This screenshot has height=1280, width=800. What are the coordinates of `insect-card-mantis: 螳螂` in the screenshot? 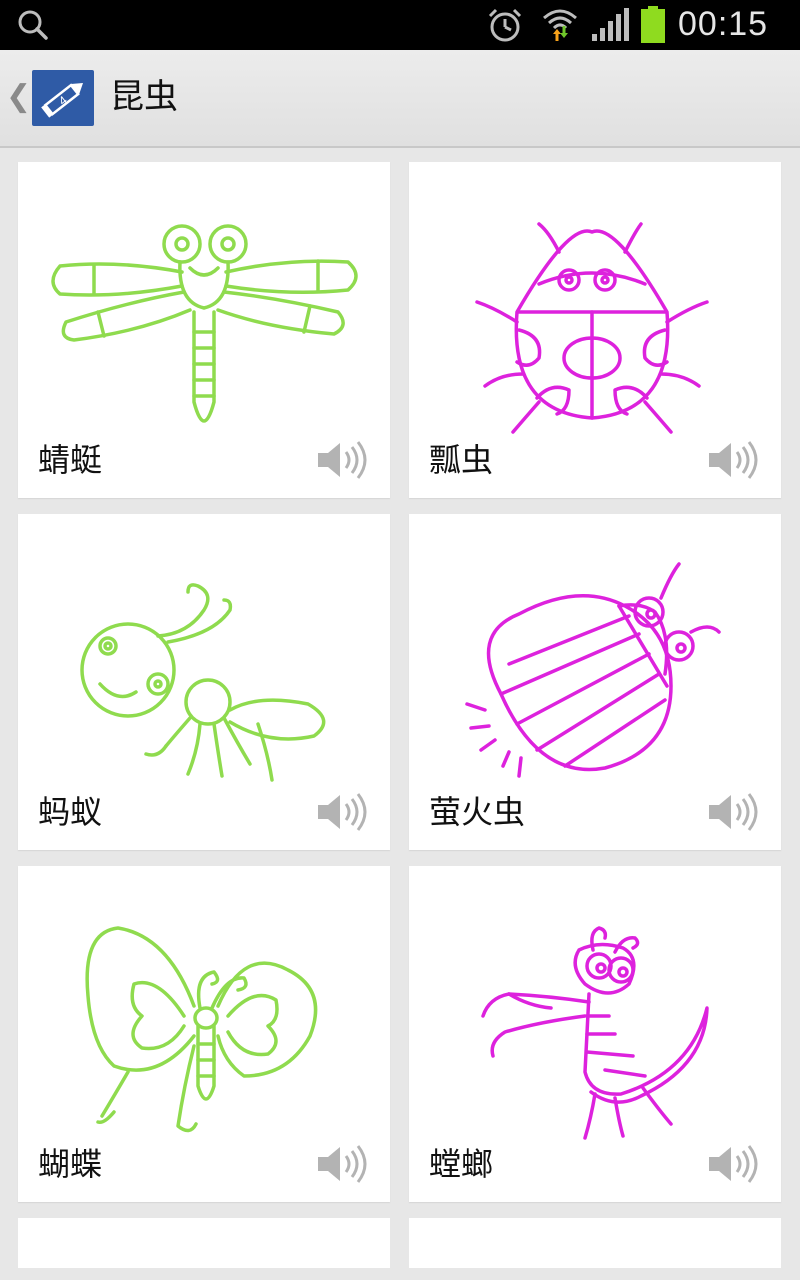 It's located at (595, 1034).